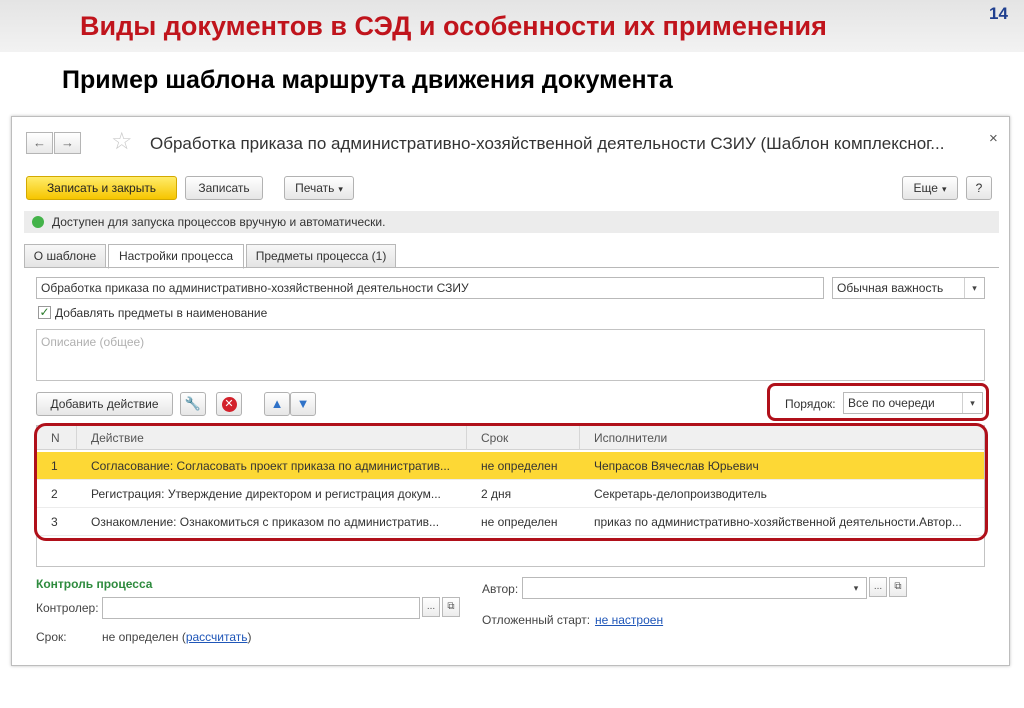 Image resolution: width=1024 pixels, height=708 pixels. I want to click on print-label: Печать, so click(315, 188).